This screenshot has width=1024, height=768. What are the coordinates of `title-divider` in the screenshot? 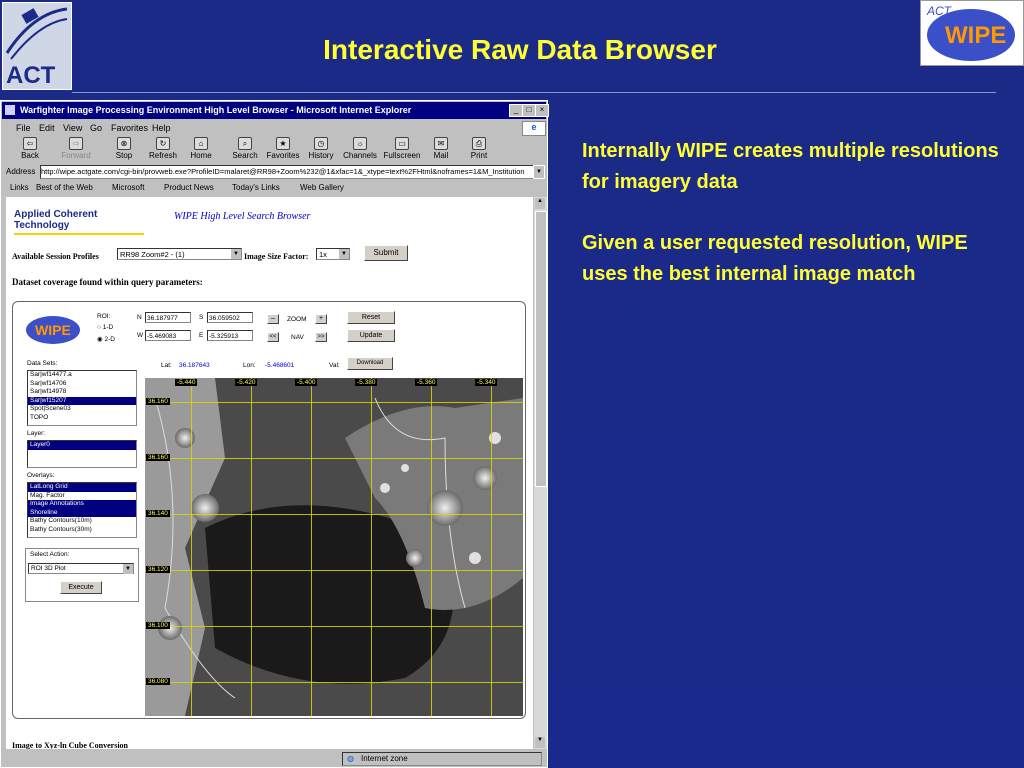 It's located at (534, 92).